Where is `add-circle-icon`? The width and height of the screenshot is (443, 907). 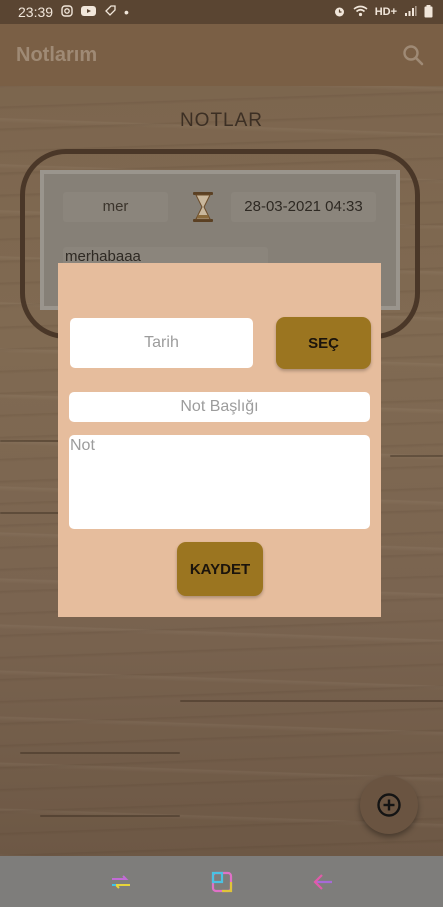 add-circle-icon is located at coordinates (389, 805).